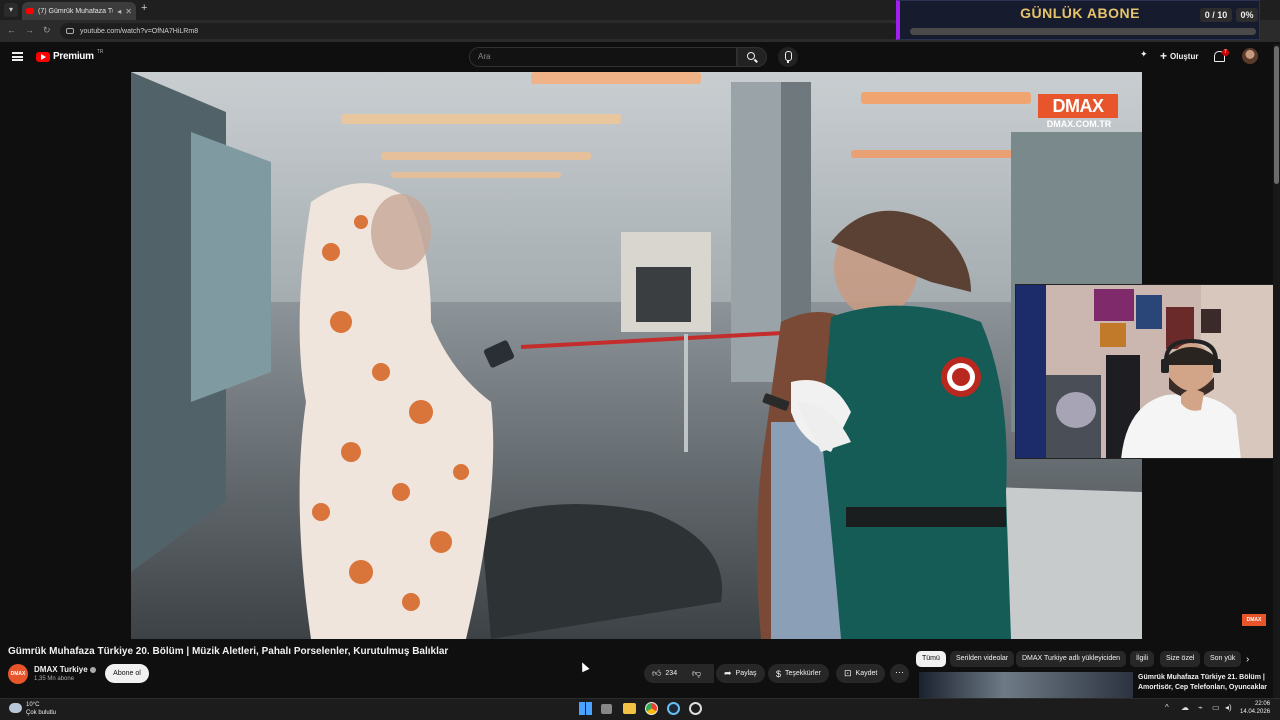 The image size is (1280, 720). I want to click on save-button: ⊡ Kaydet, so click(861, 673).